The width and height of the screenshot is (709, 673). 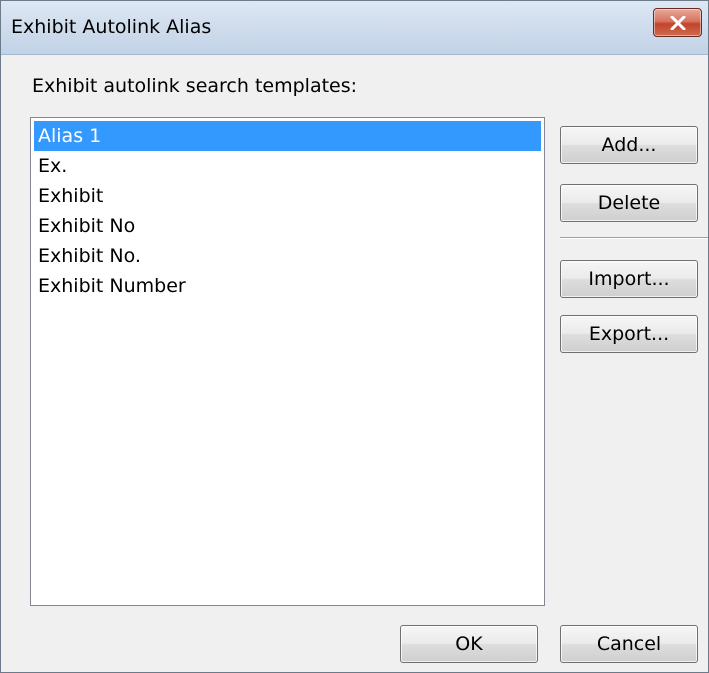 What do you see at coordinates (287, 136) in the screenshot?
I see `list-item: Alias 1` at bounding box center [287, 136].